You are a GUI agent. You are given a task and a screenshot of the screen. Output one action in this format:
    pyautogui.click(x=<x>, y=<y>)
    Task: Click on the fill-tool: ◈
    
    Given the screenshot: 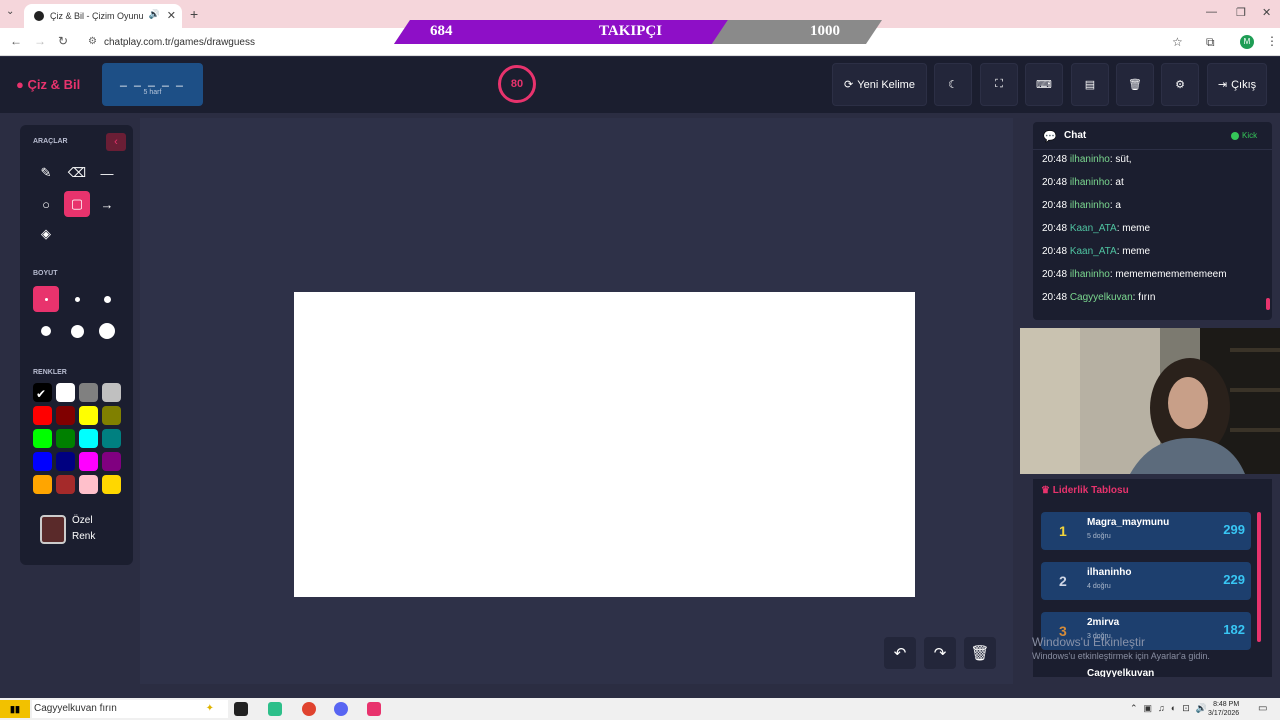 What is the action you would take?
    pyautogui.click(x=46, y=234)
    